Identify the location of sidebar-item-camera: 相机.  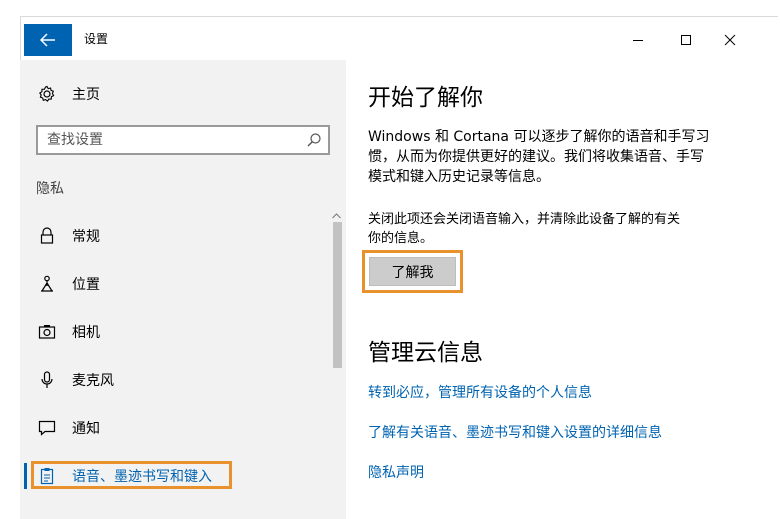
(173, 332).